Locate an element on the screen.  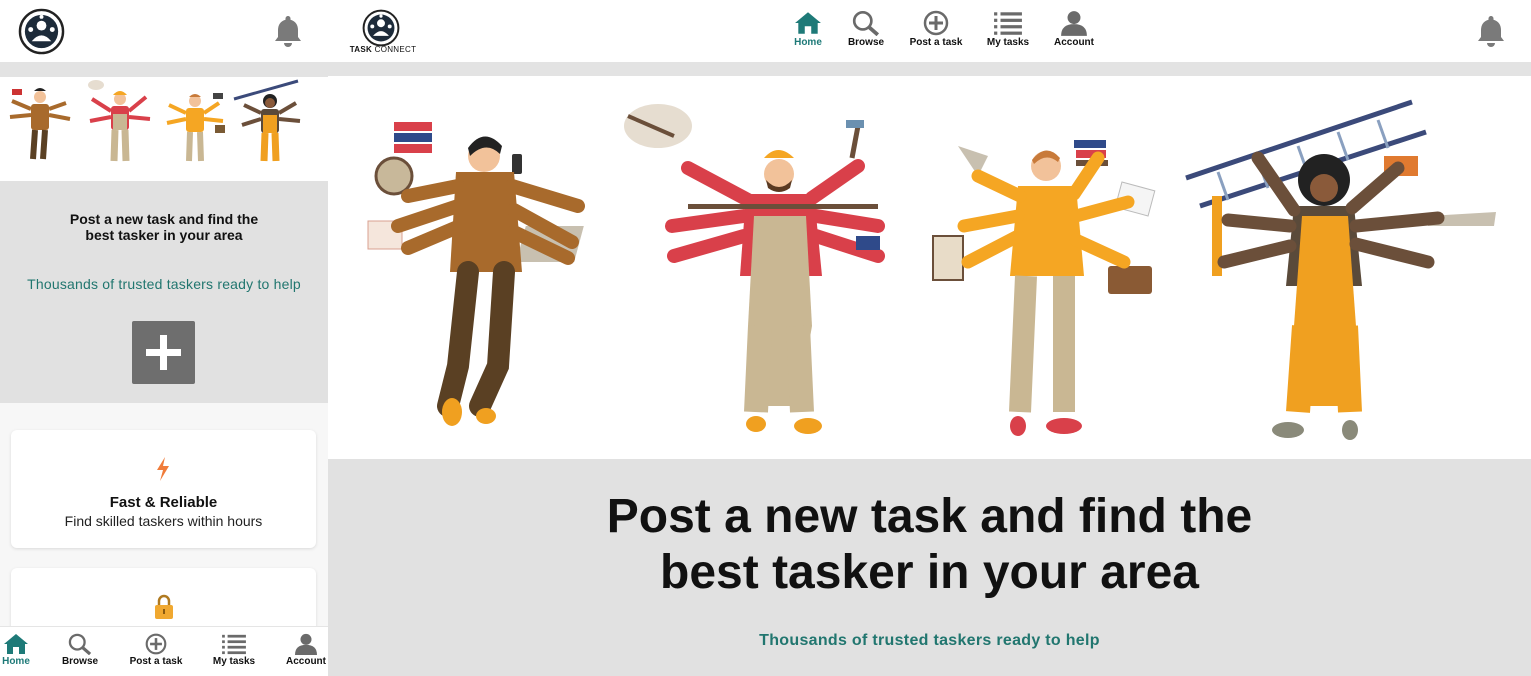
logo-text: TASK CONNECT is located at coordinates (383, 49).